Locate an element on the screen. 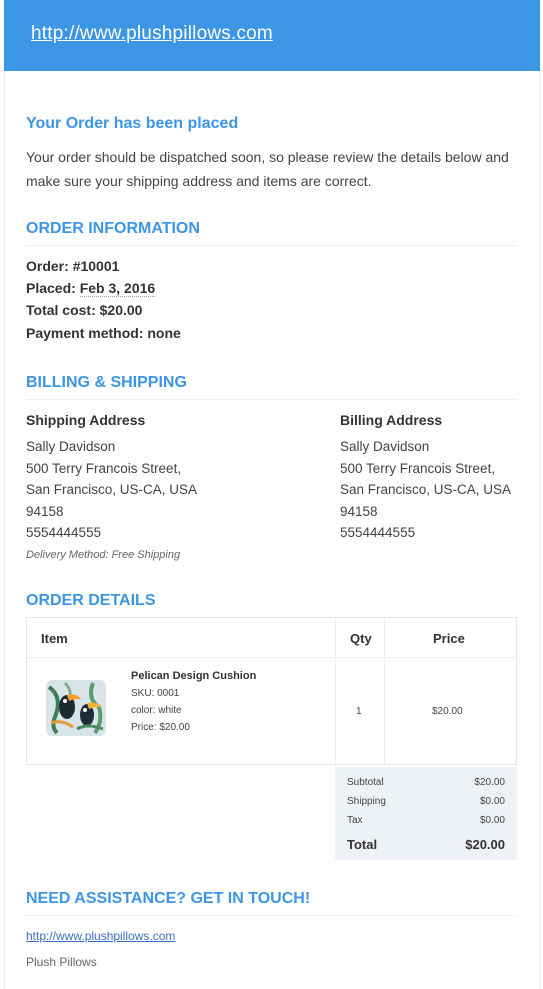 Image resolution: width=543 pixels, height=989 pixels. shipping-address-line: 94158 is located at coordinates (45, 511).